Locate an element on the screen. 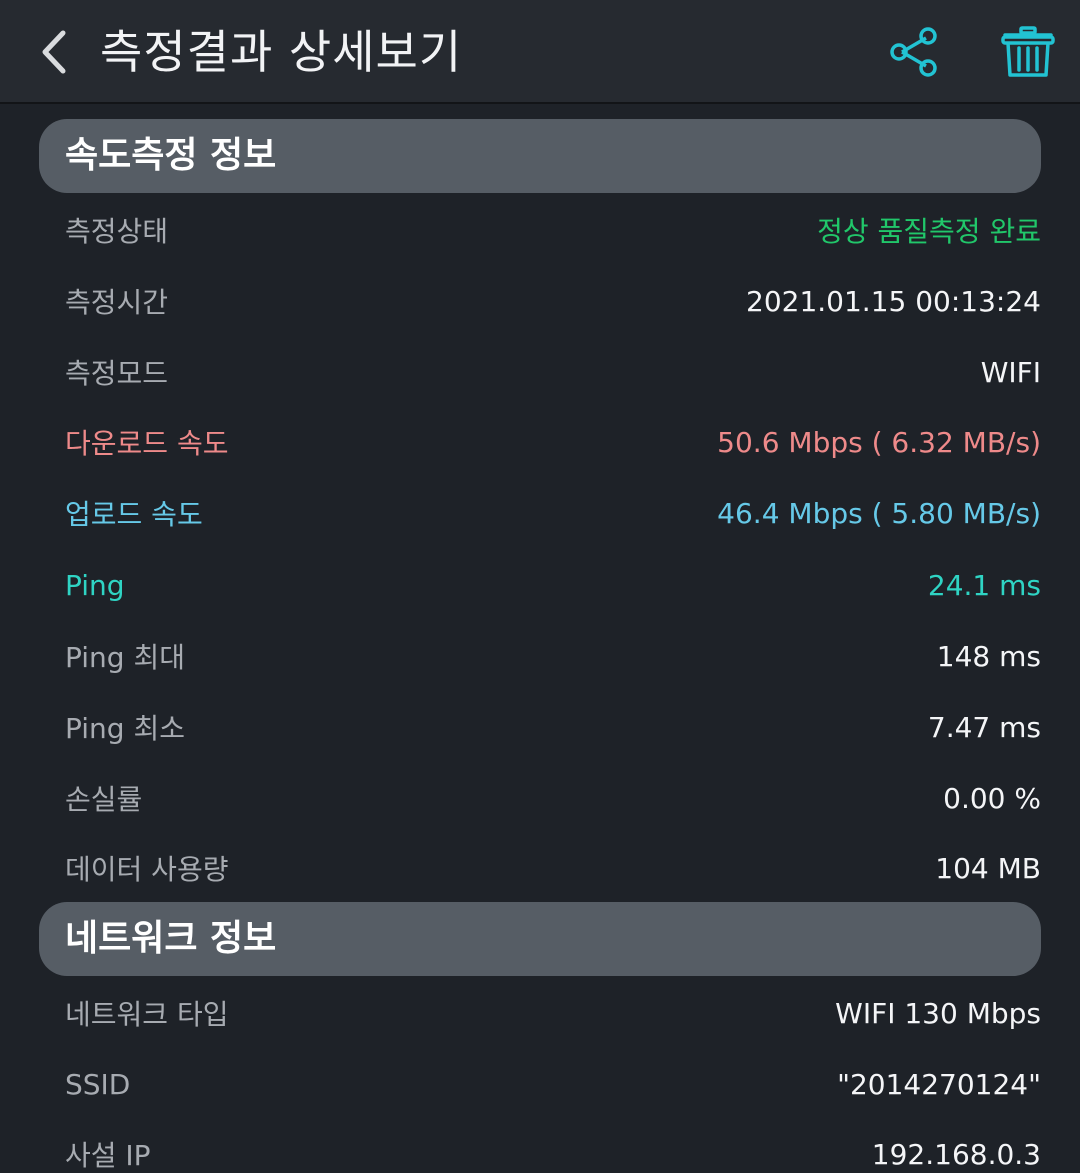 The height and width of the screenshot is (1173, 1080). delete-button is located at coordinates (1028, 52).